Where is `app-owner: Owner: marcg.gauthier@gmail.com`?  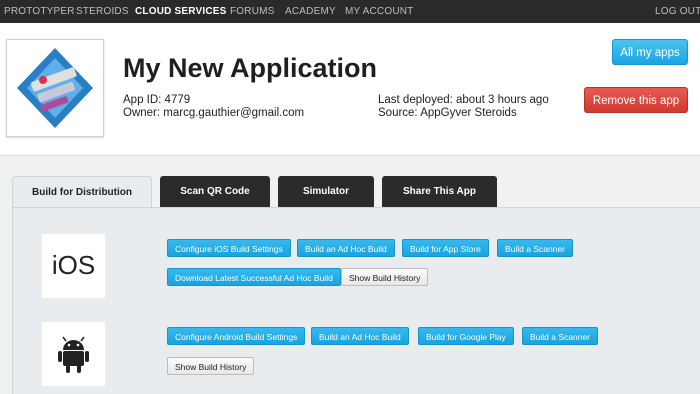
app-owner: Owner: marcg.gauthier@gmail.com is located at coordinates (214, 113).